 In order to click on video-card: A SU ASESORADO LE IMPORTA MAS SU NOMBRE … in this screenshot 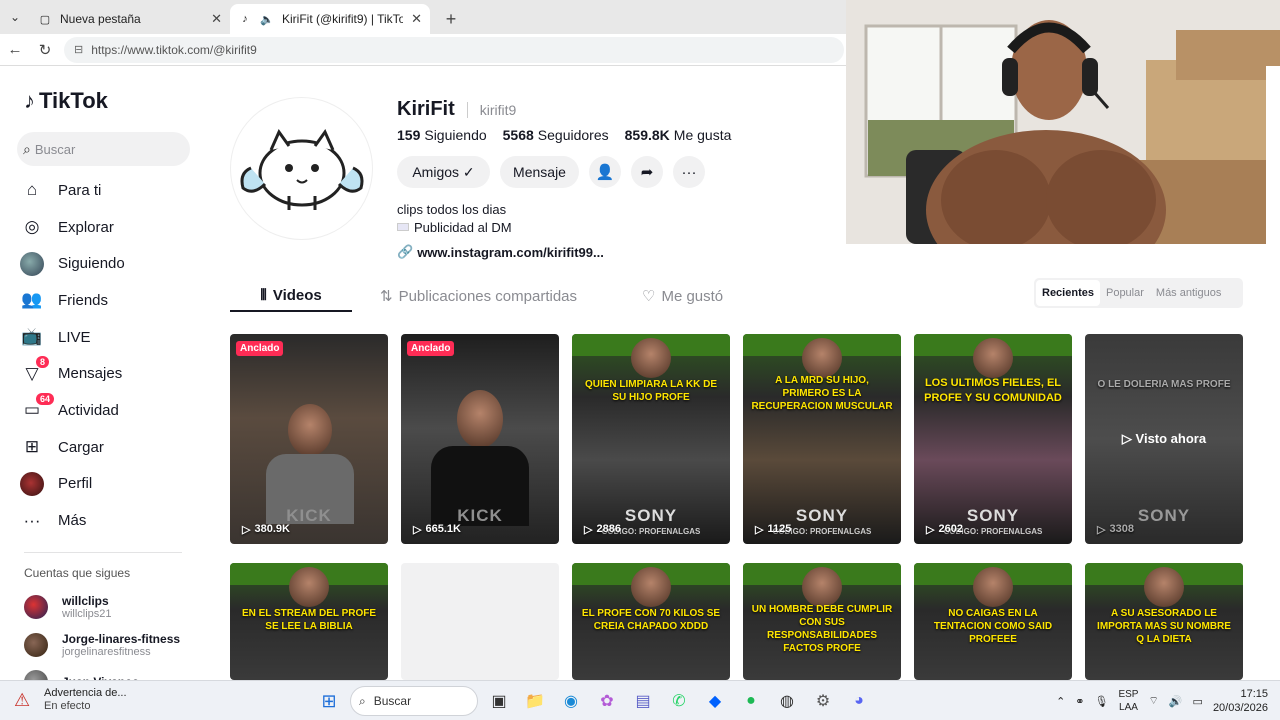, I will do `click(1164, 621)`.